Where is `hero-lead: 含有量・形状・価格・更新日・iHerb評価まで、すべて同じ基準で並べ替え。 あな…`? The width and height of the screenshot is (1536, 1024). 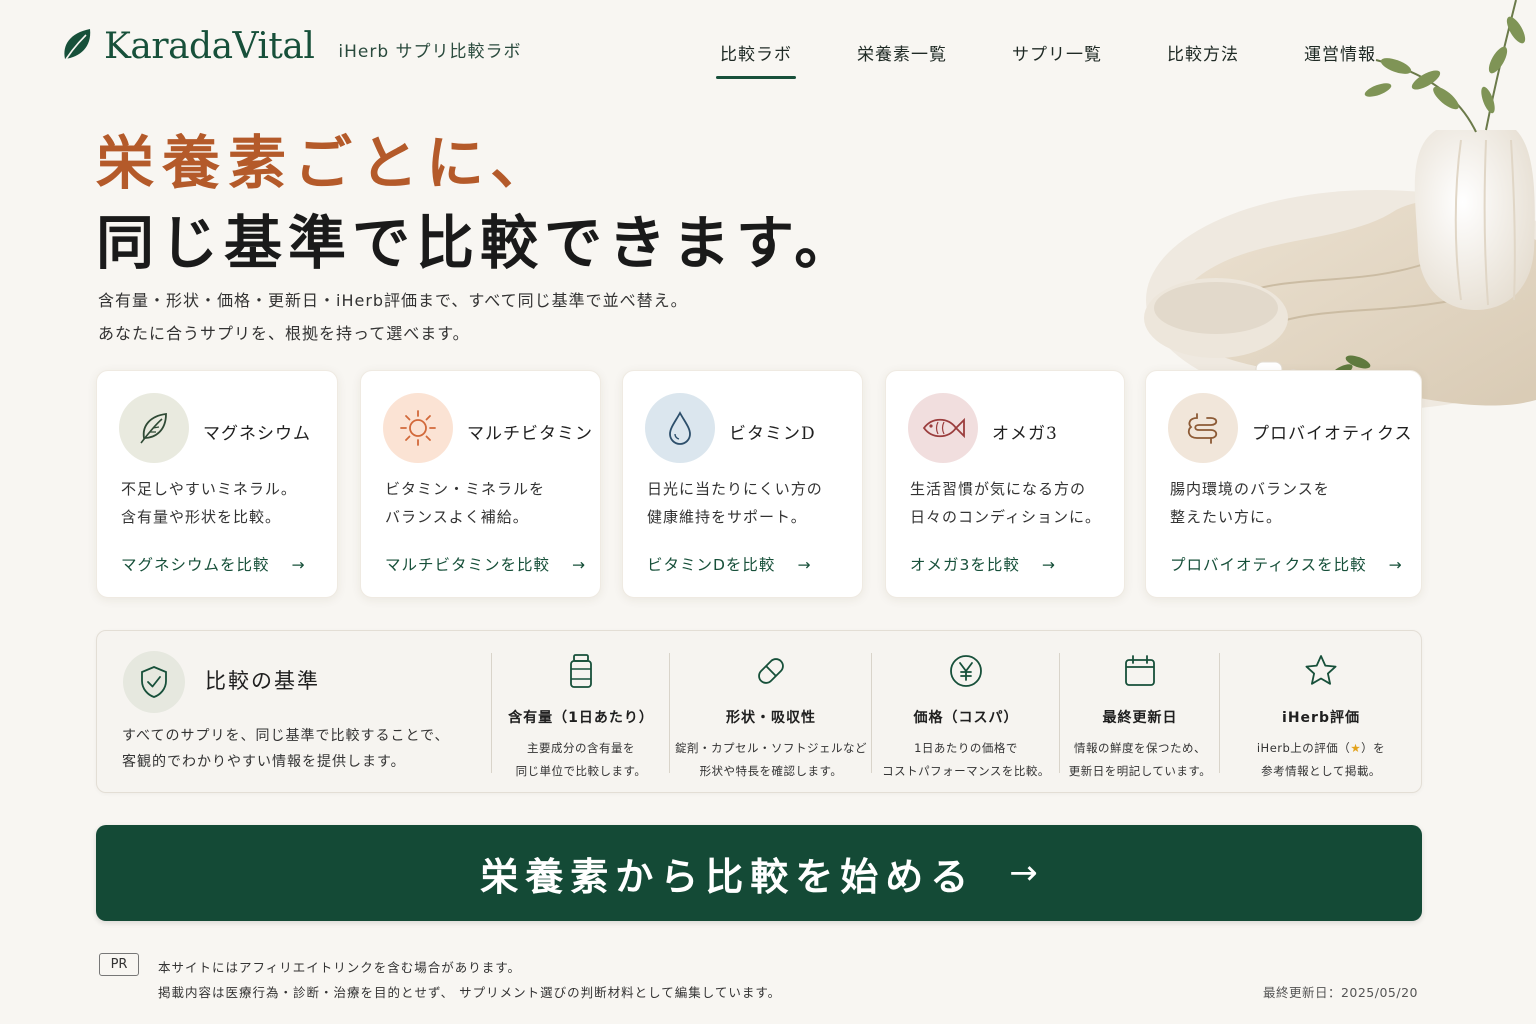 hero-lead: 含有量・形状・価格・更新日・iHerb評価まで、すべて同じ基準で並べ替え。 あな… is located at coordinates (393, 317).